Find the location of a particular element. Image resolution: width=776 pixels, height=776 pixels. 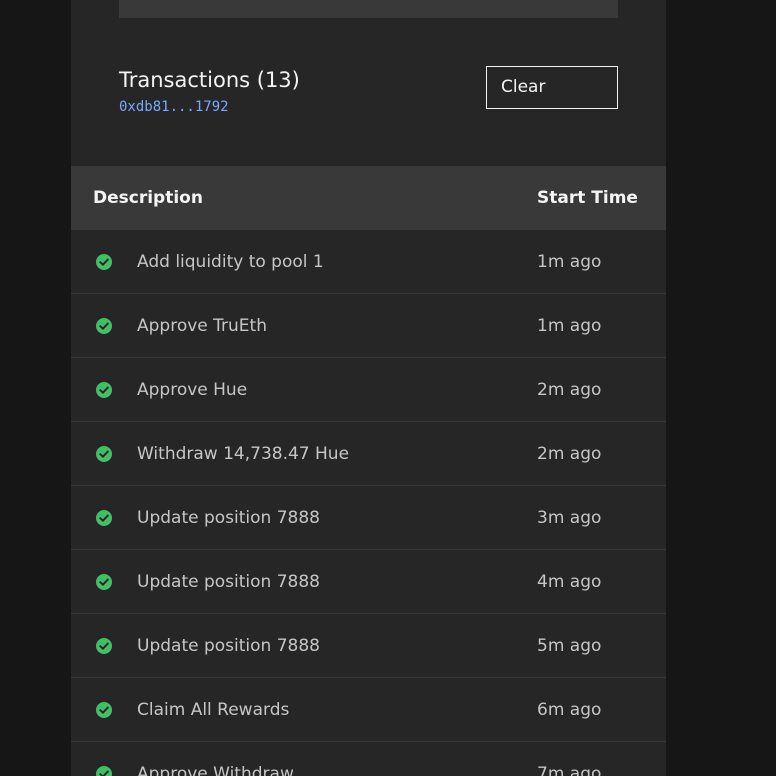

table-row: Update position 7888 5m ago is located at coordinates (368, 646).